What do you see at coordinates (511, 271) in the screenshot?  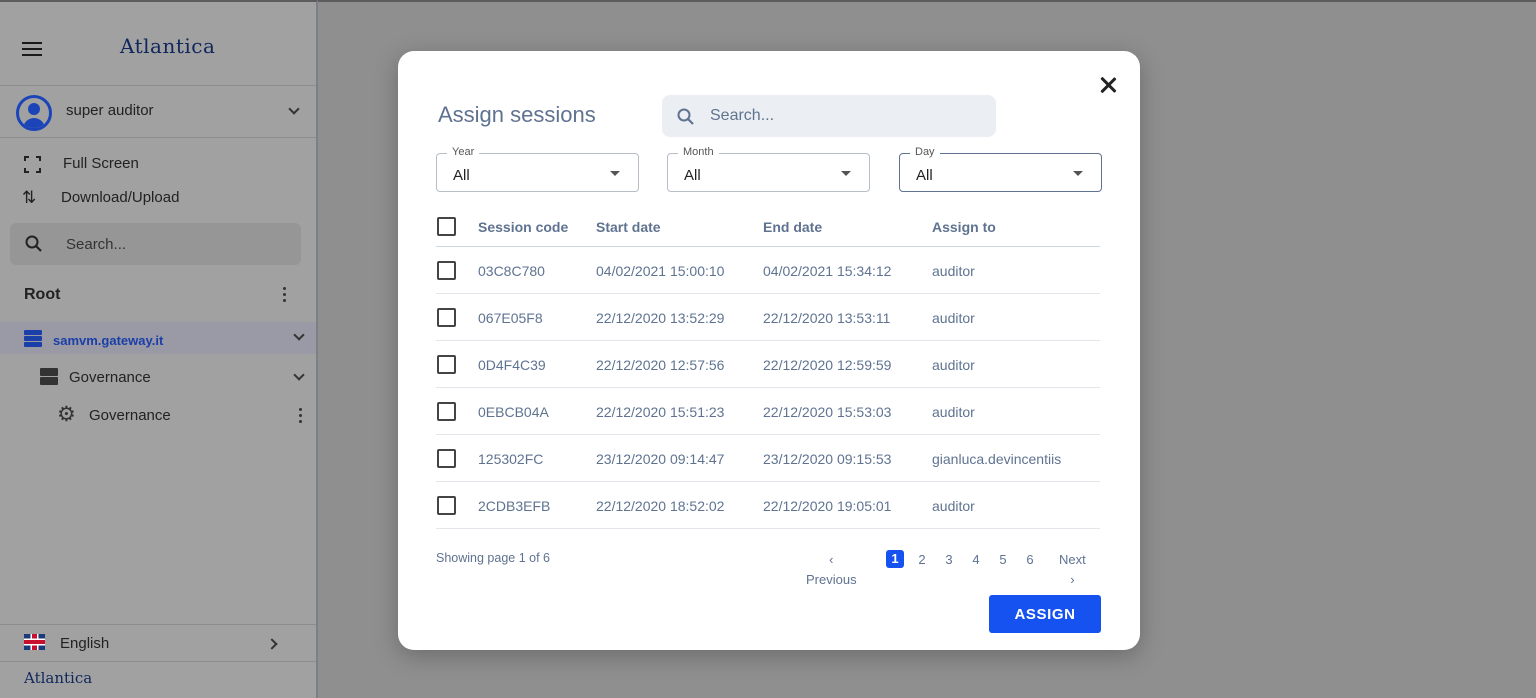 I see `session-code: 03C8C780` at bounding box center [511, 271].